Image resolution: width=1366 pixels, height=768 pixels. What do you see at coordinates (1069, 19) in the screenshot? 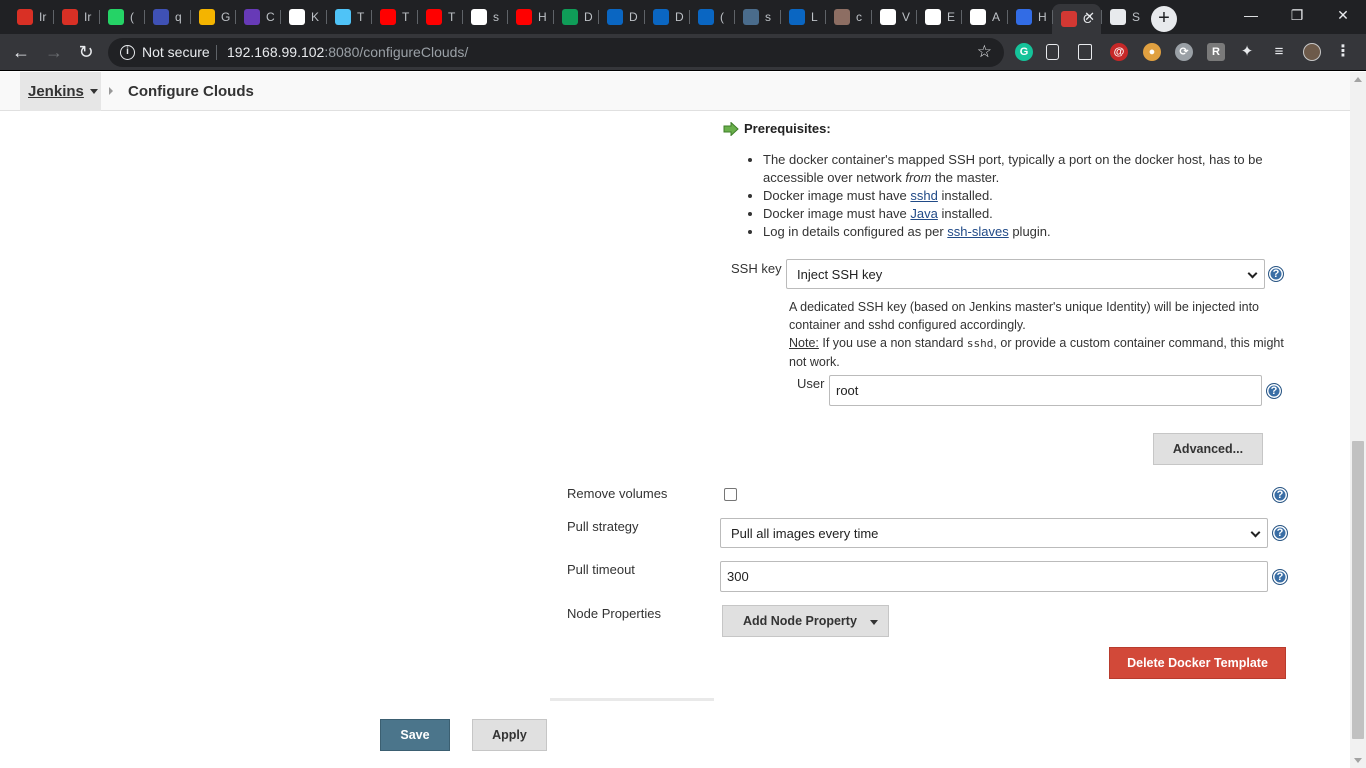
I see `jenkins-icon` at bounding box center [1069, 19].